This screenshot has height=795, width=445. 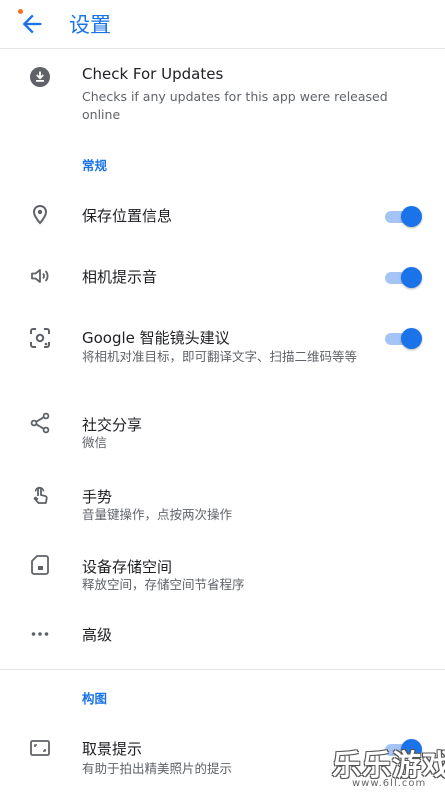 I want to click on framing-icon, so click(x=40, y=748).